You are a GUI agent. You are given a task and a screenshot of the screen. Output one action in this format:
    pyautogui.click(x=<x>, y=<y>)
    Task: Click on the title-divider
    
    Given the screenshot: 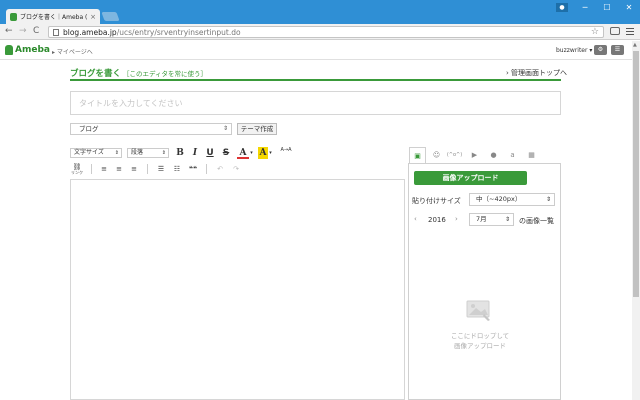 What is the action you would take?
    pyautogui.click(x=315, y=80)
    